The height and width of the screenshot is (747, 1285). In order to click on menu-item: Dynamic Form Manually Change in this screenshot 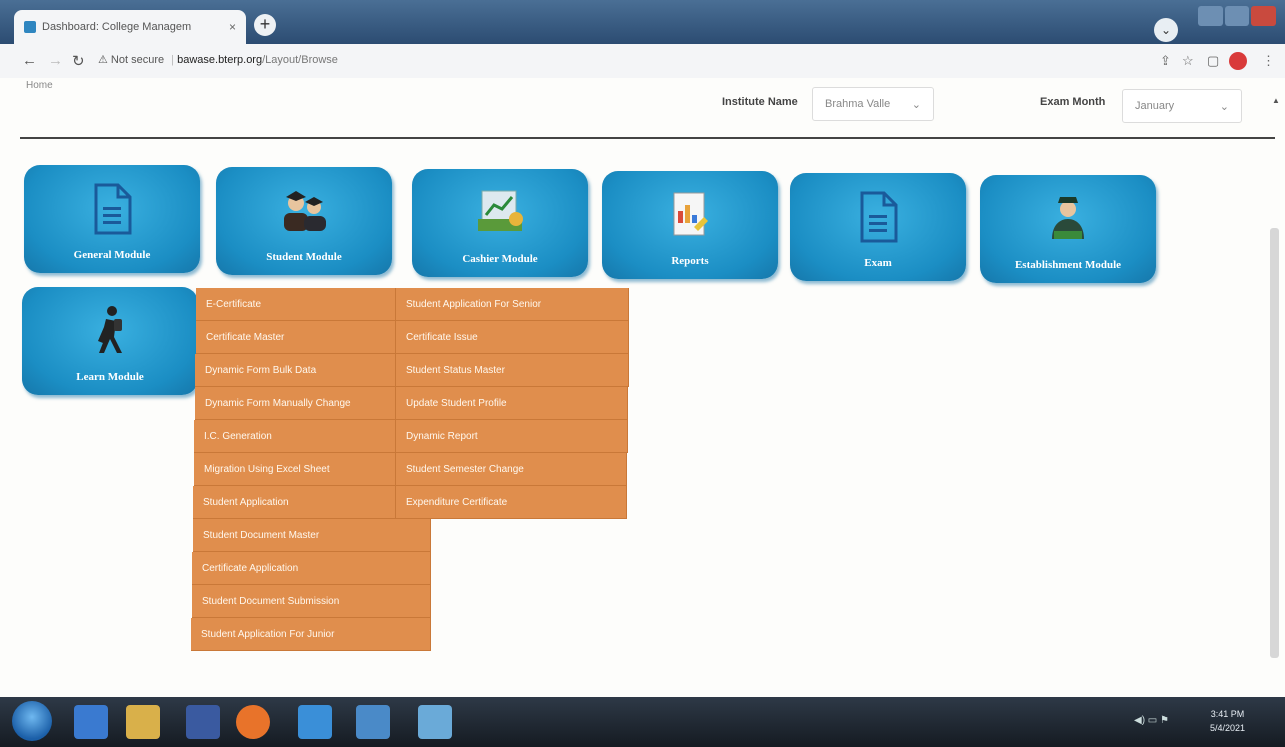, I will do `click(295, 403)`.